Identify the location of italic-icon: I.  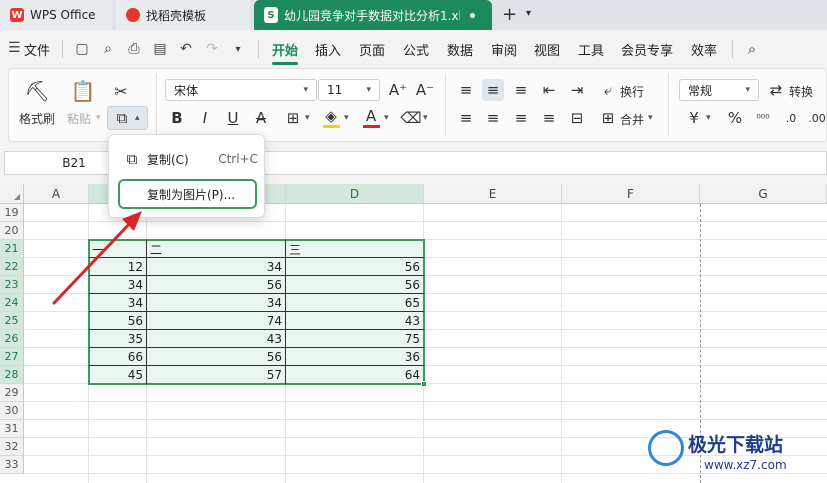
(205, 118).